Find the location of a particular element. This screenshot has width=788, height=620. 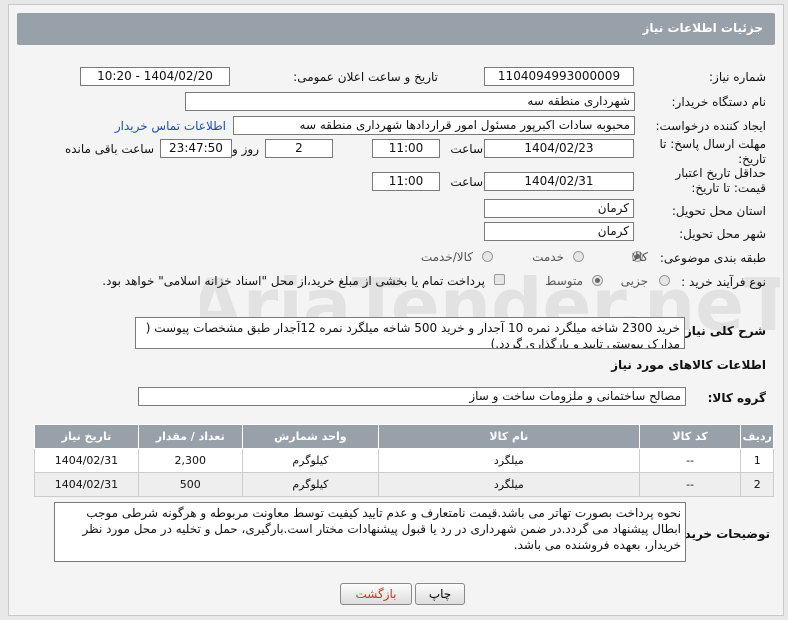

announce-label: تاریخ و ساعت اعلان عمومی: is located at coordinates (365, 77).